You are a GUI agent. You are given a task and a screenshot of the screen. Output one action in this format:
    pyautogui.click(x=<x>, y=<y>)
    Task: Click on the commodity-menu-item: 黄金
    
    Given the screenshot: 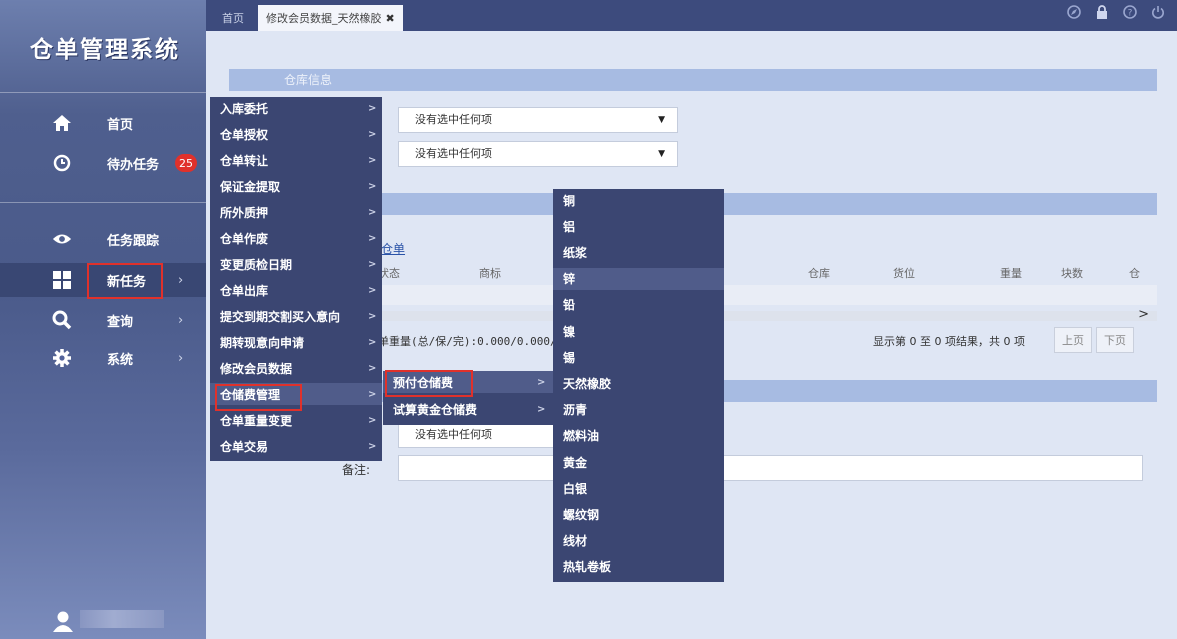 What is the action you would take?
    pyautogui.click(x=638, y=462)
    